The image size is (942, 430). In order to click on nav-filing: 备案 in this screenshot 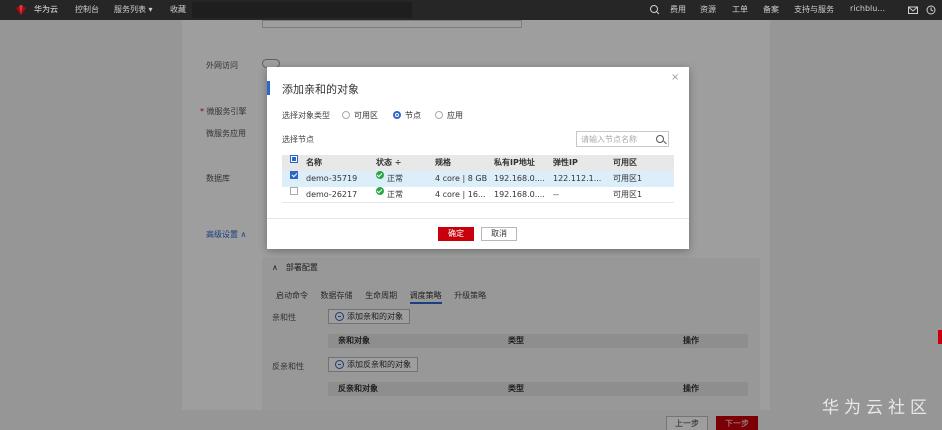, I will do `click(771, 9)`.